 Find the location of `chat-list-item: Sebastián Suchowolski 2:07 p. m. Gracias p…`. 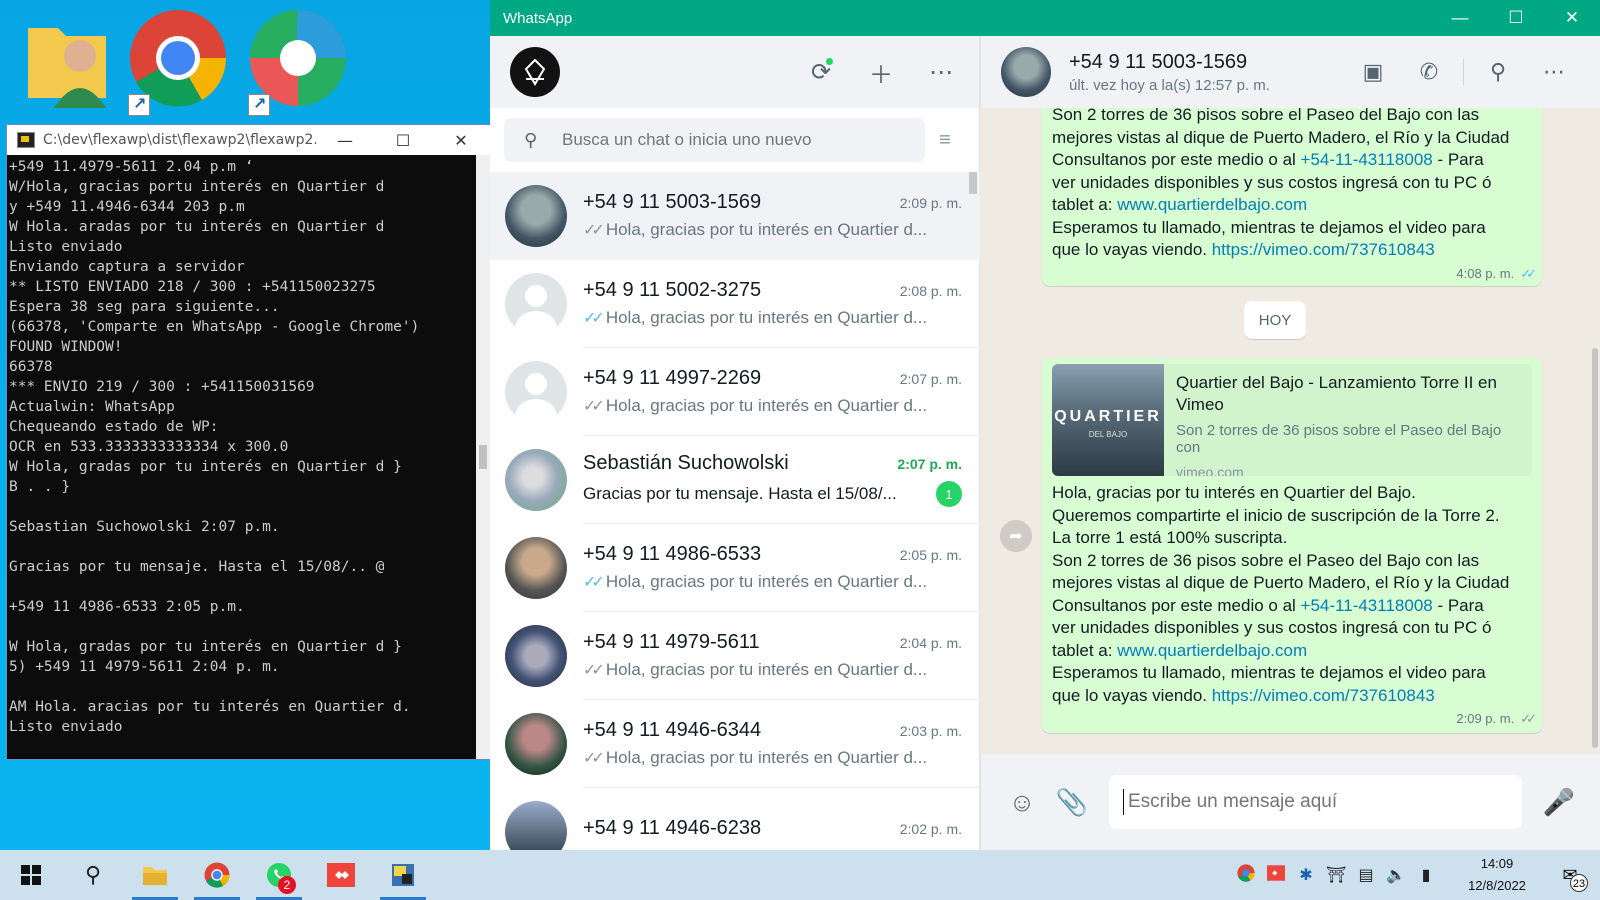

chat-list-item: Sebastián Suchowolski 2:07 p. m. Gracias p… is located at coordinates (735, 480).